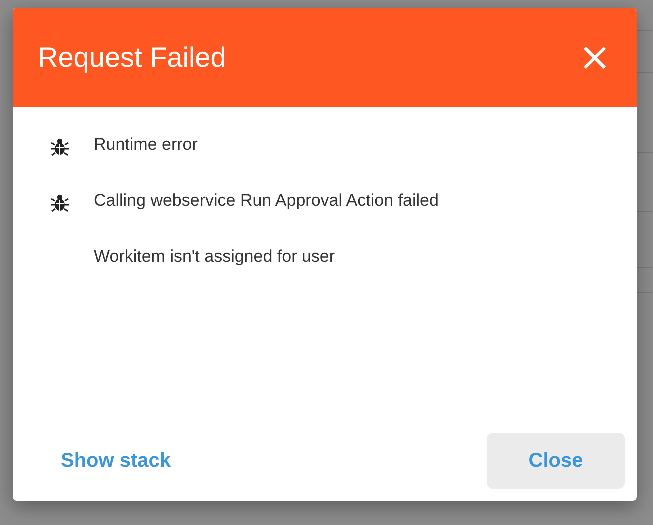  What do you see at coordinates (132, 58) in the screenshot?
I see `dialog-title: Request Failed` at bounding box center [132, 58].